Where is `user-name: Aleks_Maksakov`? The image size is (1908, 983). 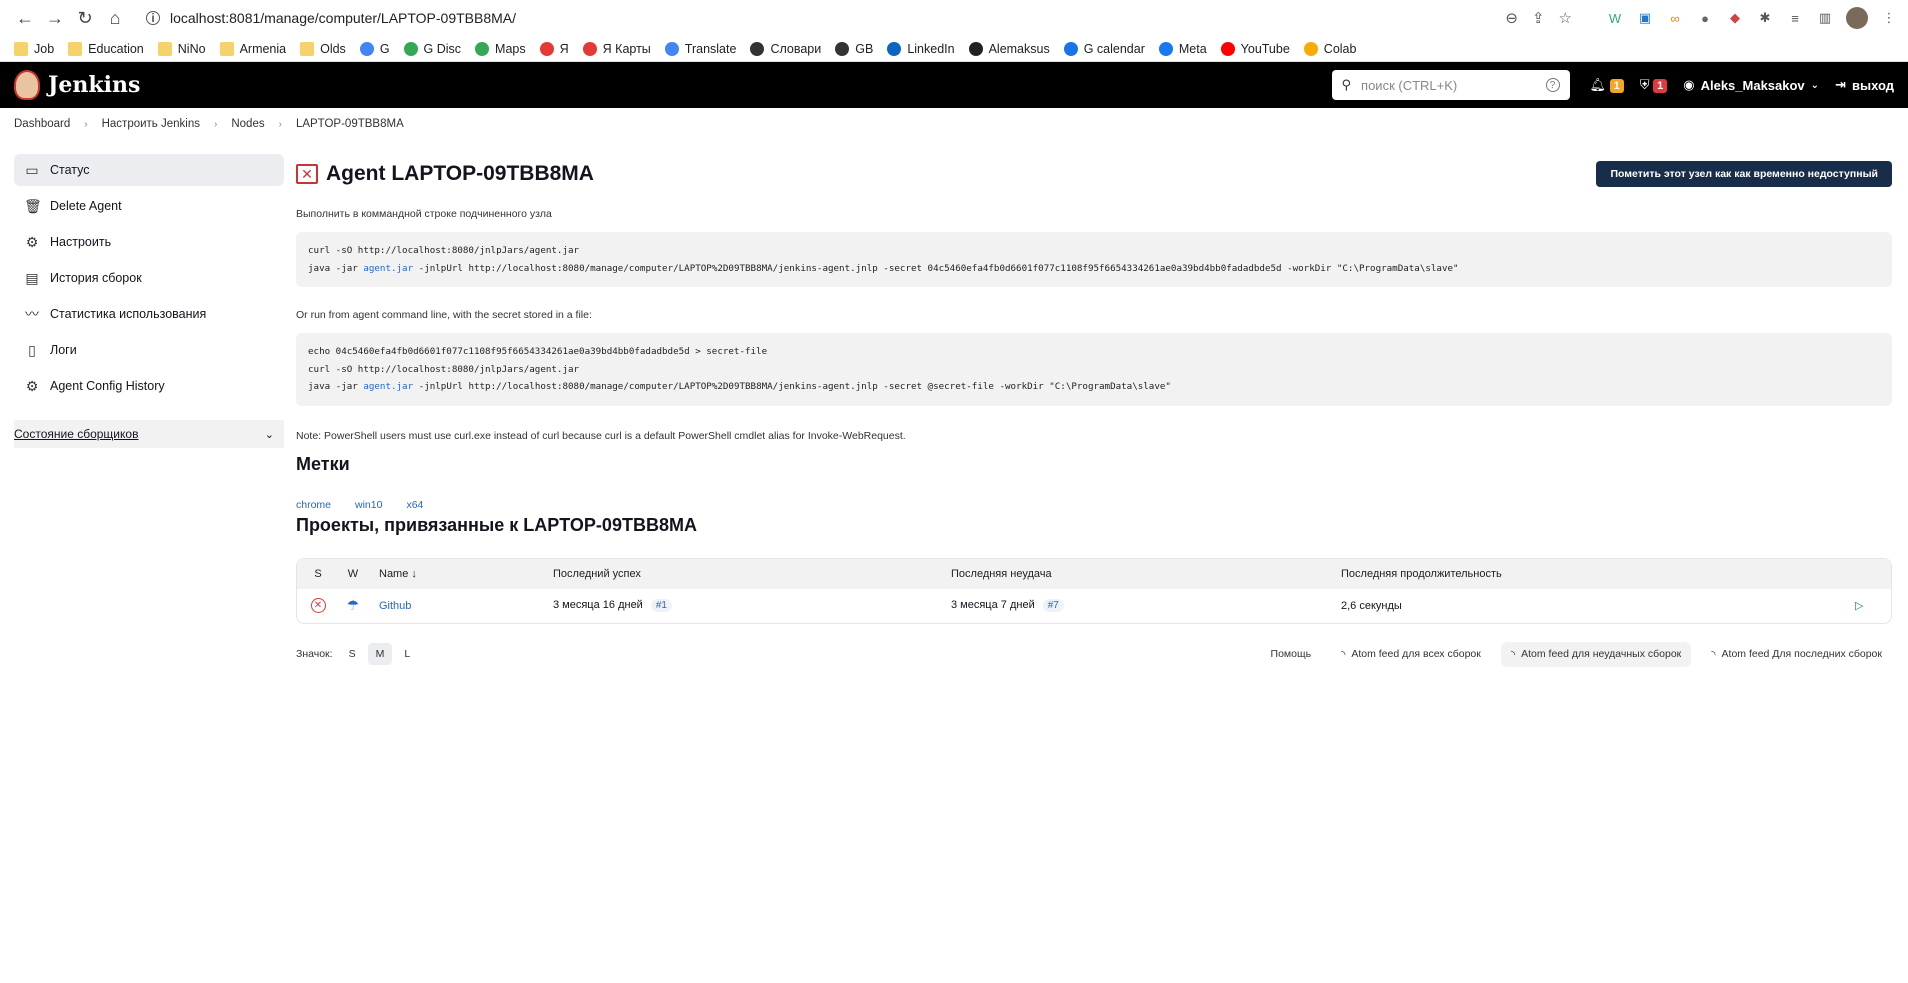 user-name: Aleks_Maksakov is located at coordinates (1752, 85).